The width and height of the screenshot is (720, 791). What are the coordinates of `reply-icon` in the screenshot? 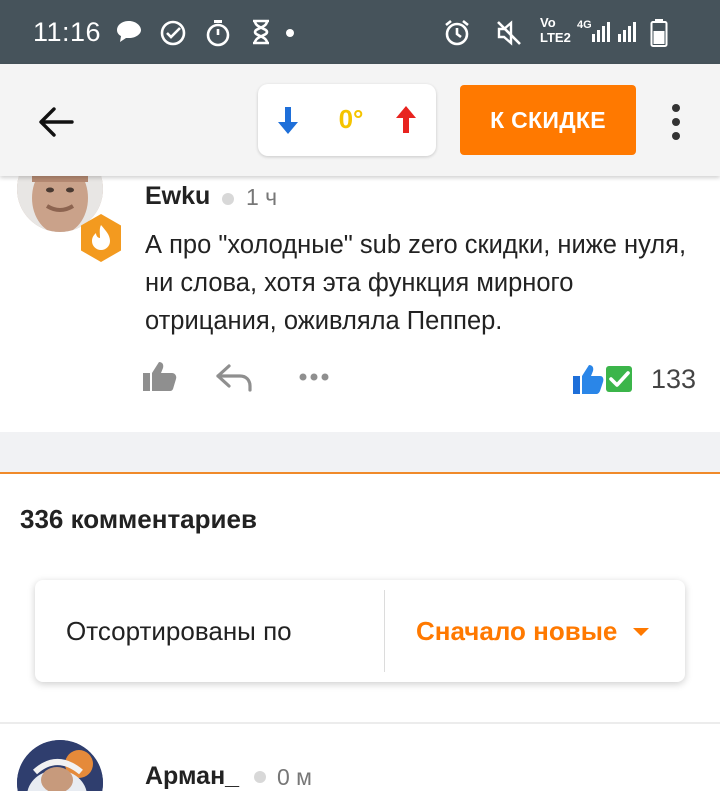 It's located at (234, 376).